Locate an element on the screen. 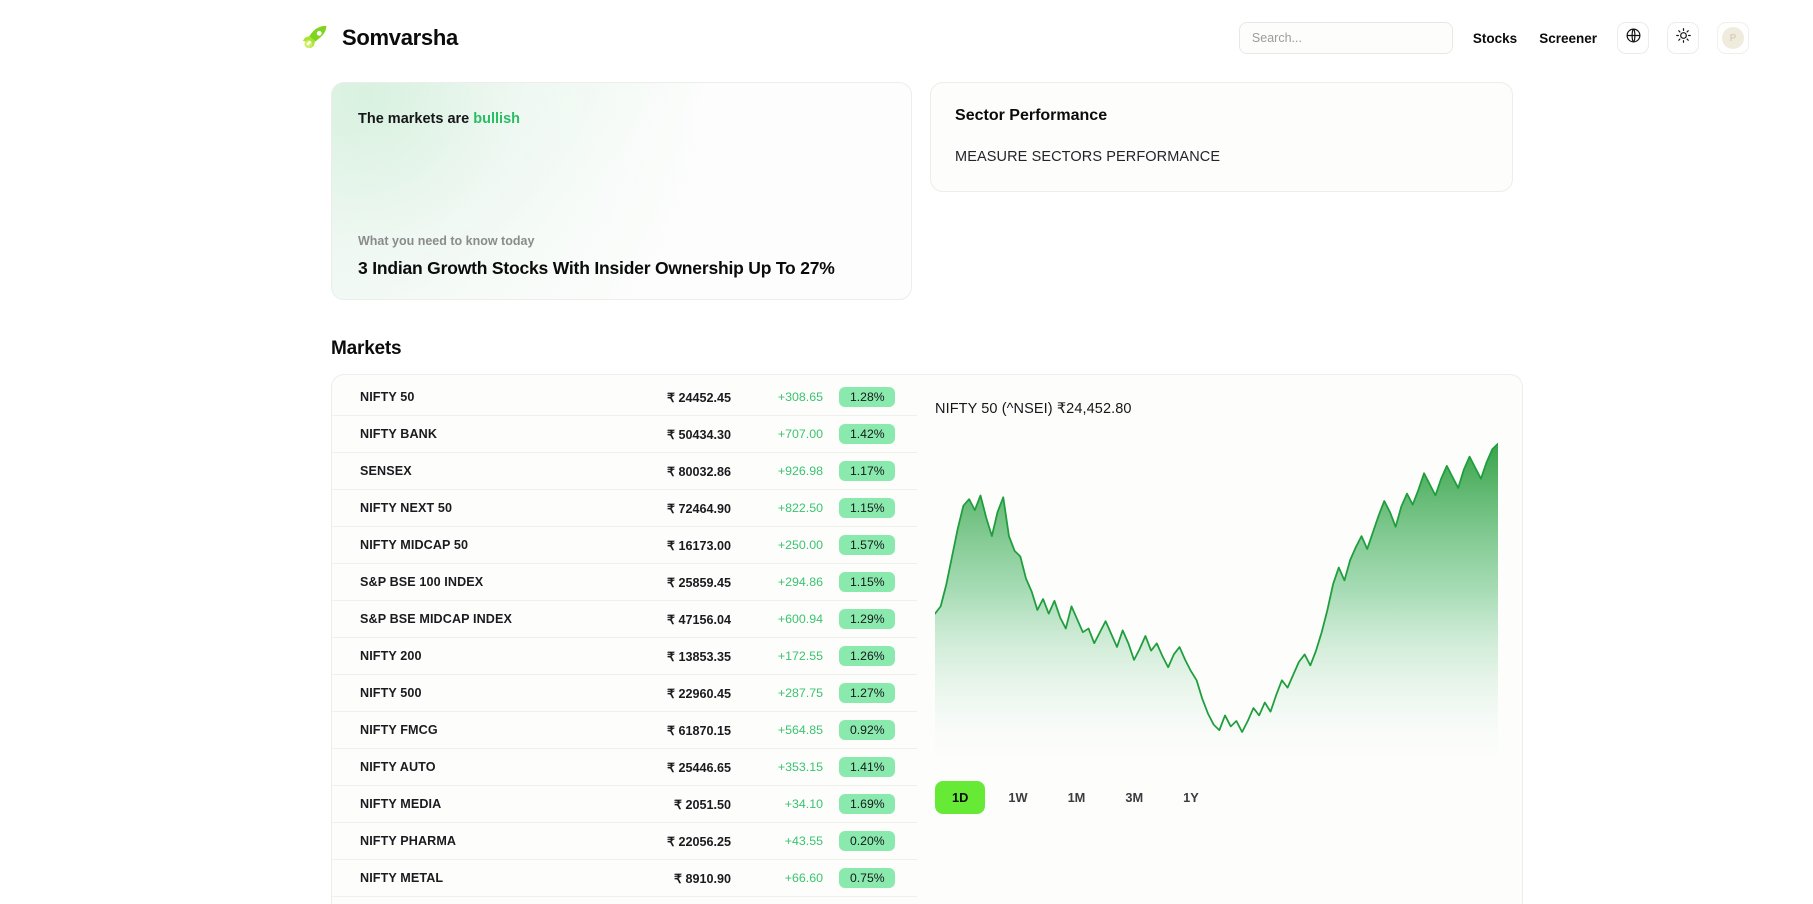 The image size is (1813, 904). table-row: NIFTY 200 ₹ 13853.35 +172.55 1.26% is located at coordinates (624, 656).